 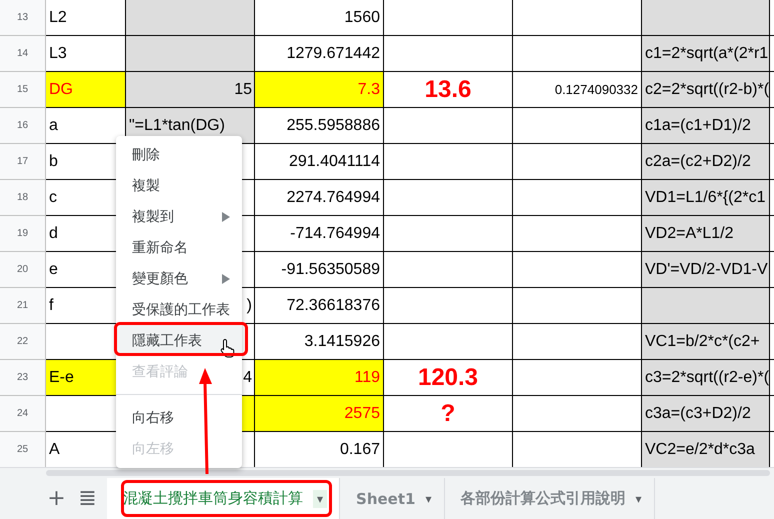 I want to click on table-cell: 72.36618376, so click(x=319, y=306).